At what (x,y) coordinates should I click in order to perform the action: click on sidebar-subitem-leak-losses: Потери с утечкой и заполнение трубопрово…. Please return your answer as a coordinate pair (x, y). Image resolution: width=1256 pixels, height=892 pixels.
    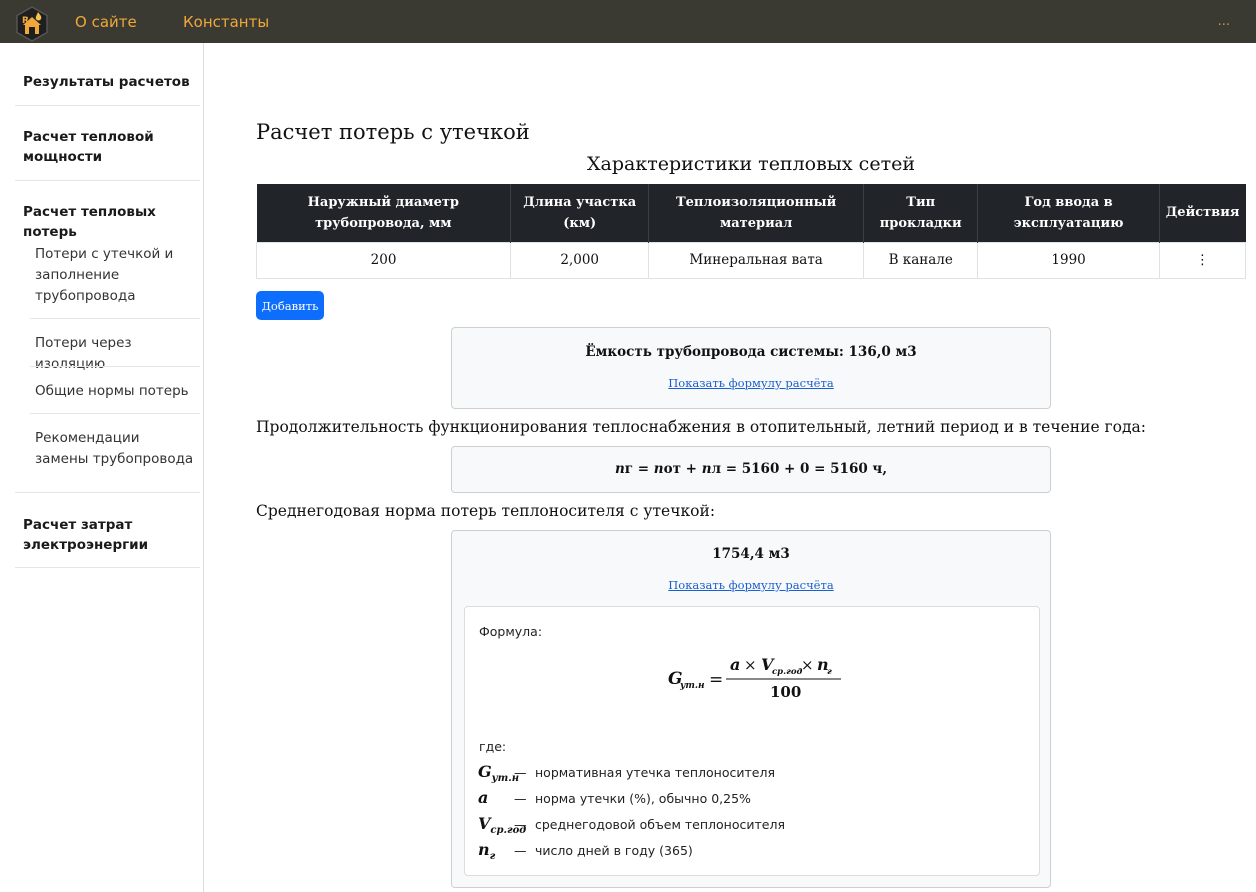
    Looking at the image, I should click on (115, 275).